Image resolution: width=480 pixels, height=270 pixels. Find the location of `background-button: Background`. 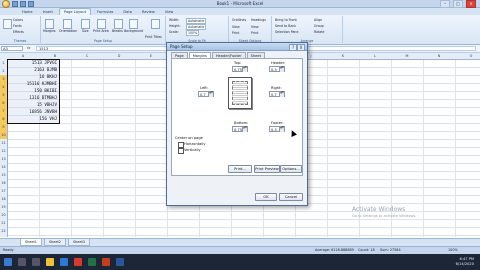

background-button: Background is located at coordinates (133, 31).